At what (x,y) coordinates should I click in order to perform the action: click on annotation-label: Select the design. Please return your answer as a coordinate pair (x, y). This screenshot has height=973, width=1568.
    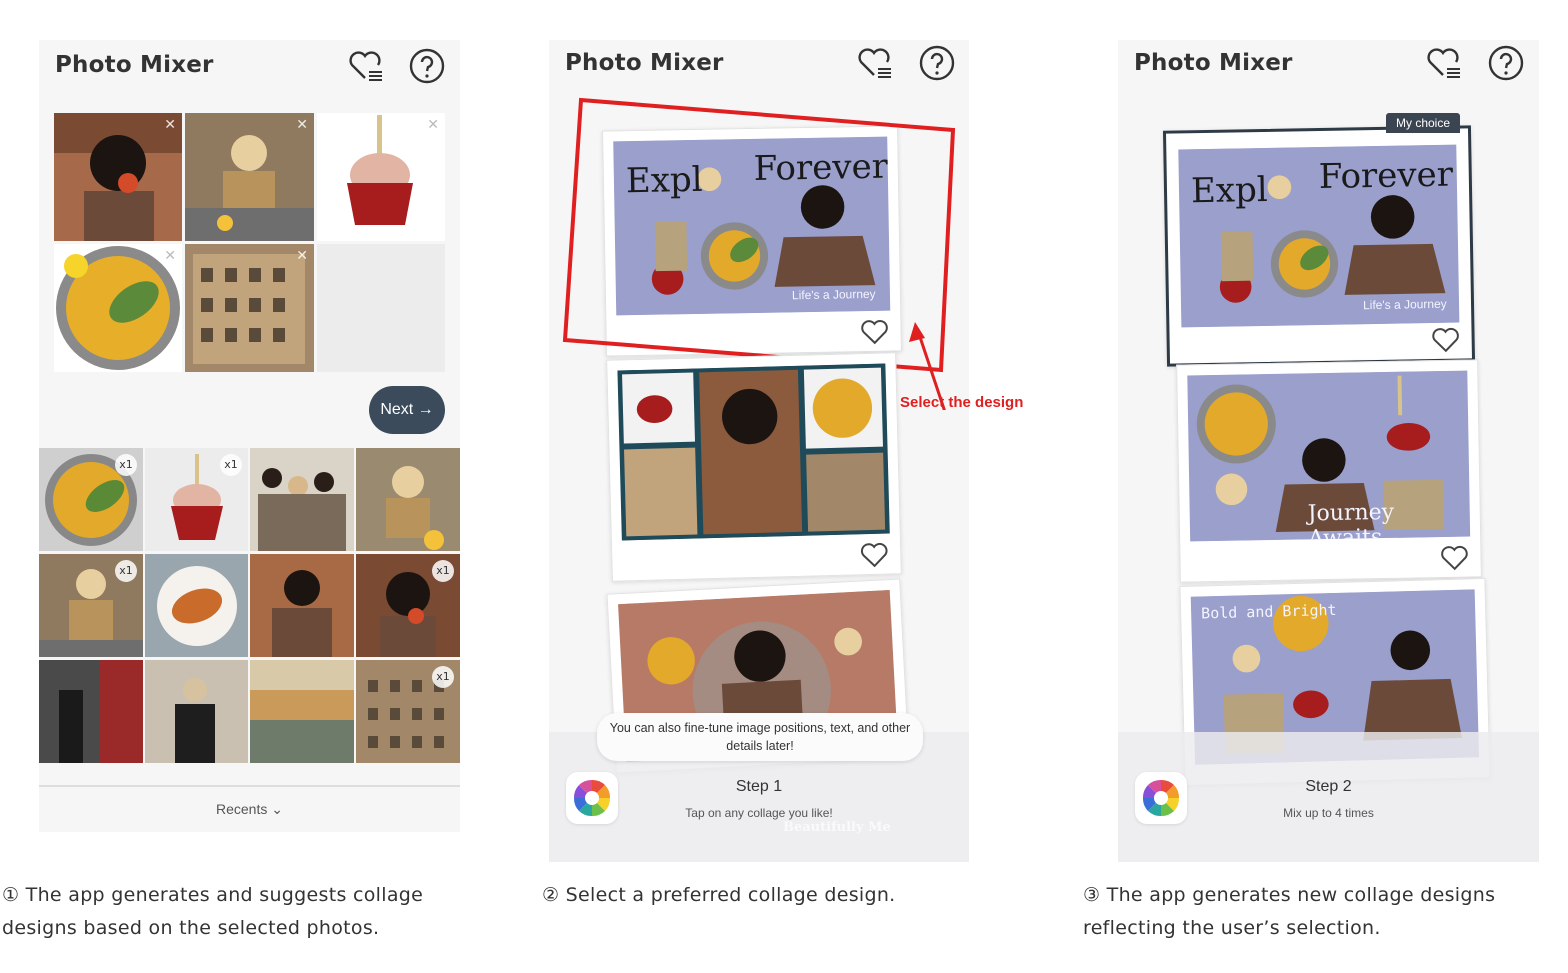
    Looking at the image, I should click on (962, 402).